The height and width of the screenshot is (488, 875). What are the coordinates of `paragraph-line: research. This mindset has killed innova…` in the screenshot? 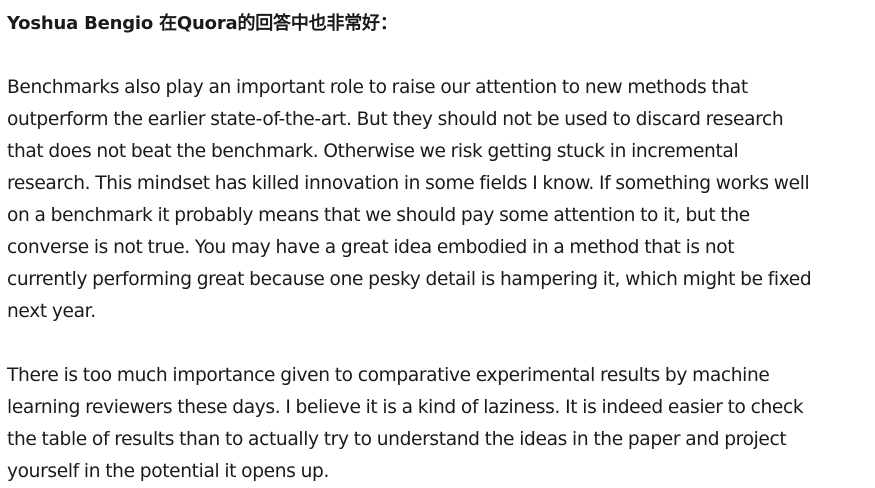 It's located at (408, 183).